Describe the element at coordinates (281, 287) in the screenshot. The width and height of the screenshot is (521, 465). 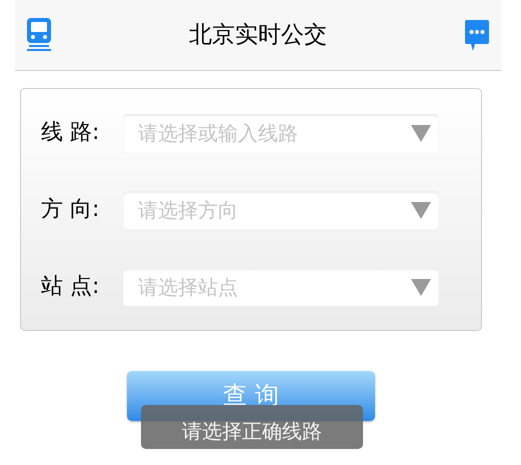
I see `dropdown-field: 请选择站点` at that location.